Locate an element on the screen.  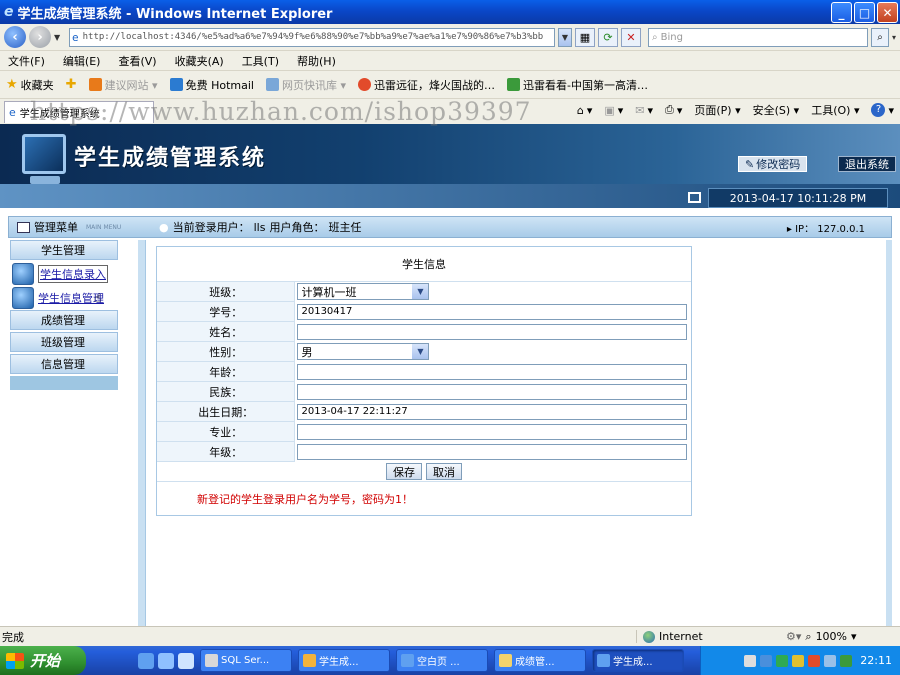
security-zone: Internet is located at coordinates (706, 636).